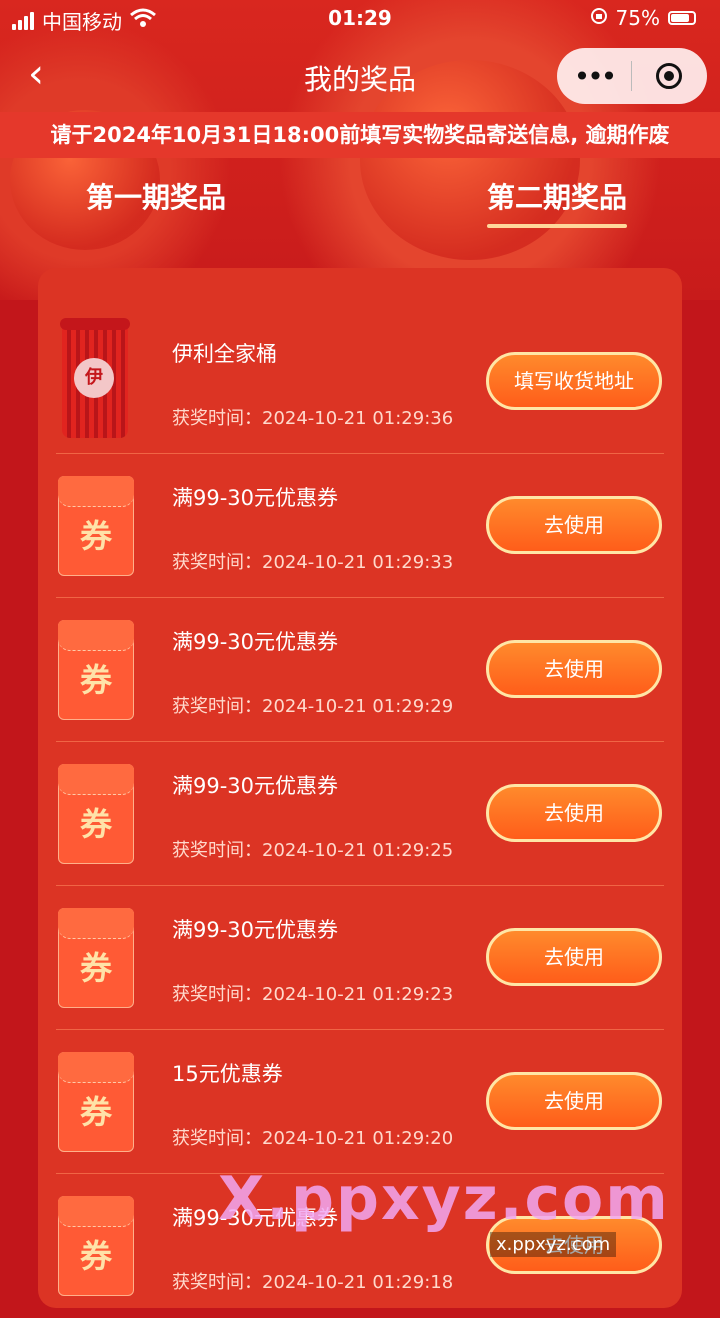 The width and height of the screenshot is (720, 1318). I want to click on prize-time: 获奖时间：2024-10-21 01:29:33, so click(313, 562).